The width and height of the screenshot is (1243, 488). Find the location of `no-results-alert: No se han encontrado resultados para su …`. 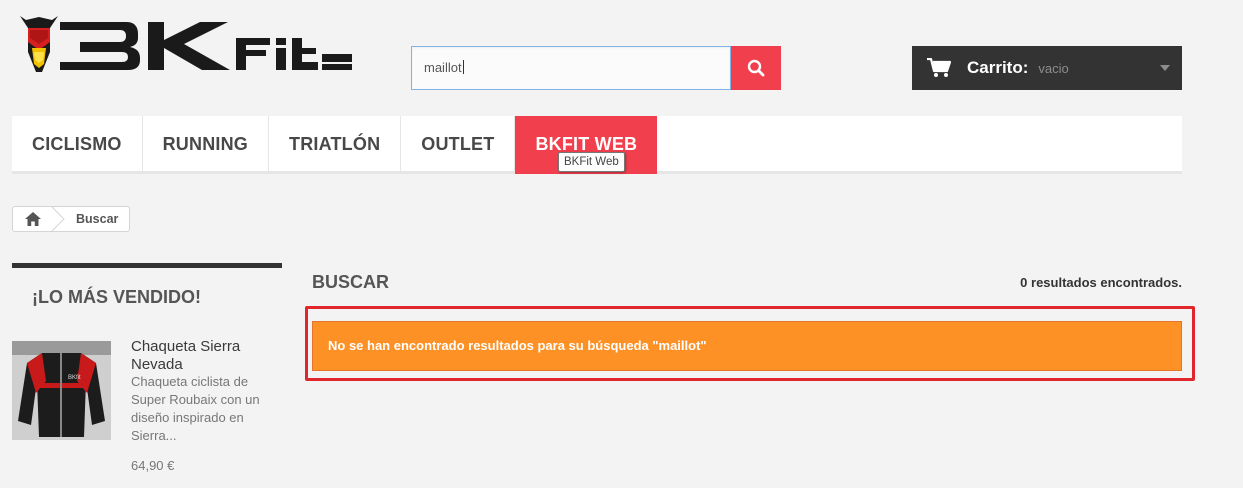

no-results-alert: No se han encontrado resultados para su … is located at coordinates (747, 346).